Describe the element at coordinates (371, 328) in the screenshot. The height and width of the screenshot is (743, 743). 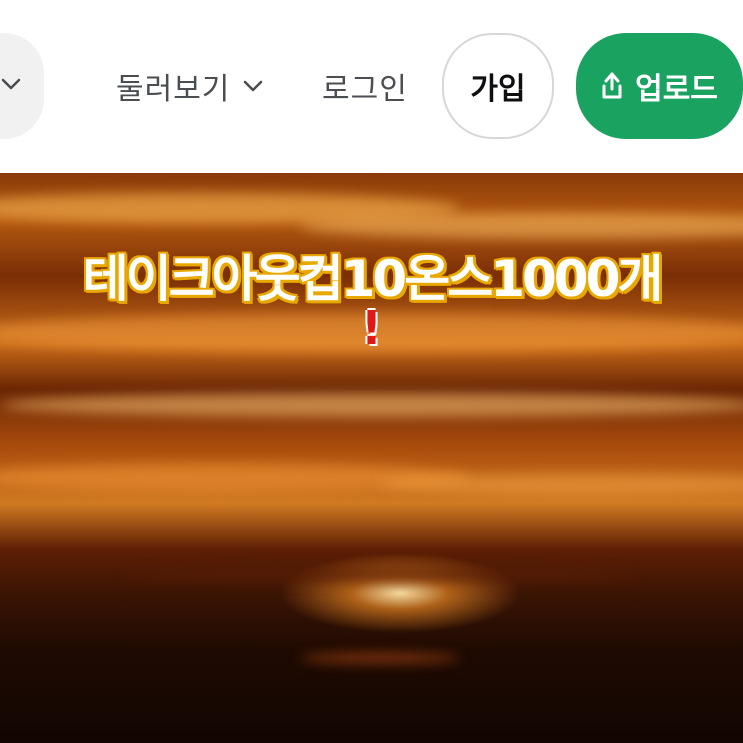
I see `hero-exclamation: !` at that location.